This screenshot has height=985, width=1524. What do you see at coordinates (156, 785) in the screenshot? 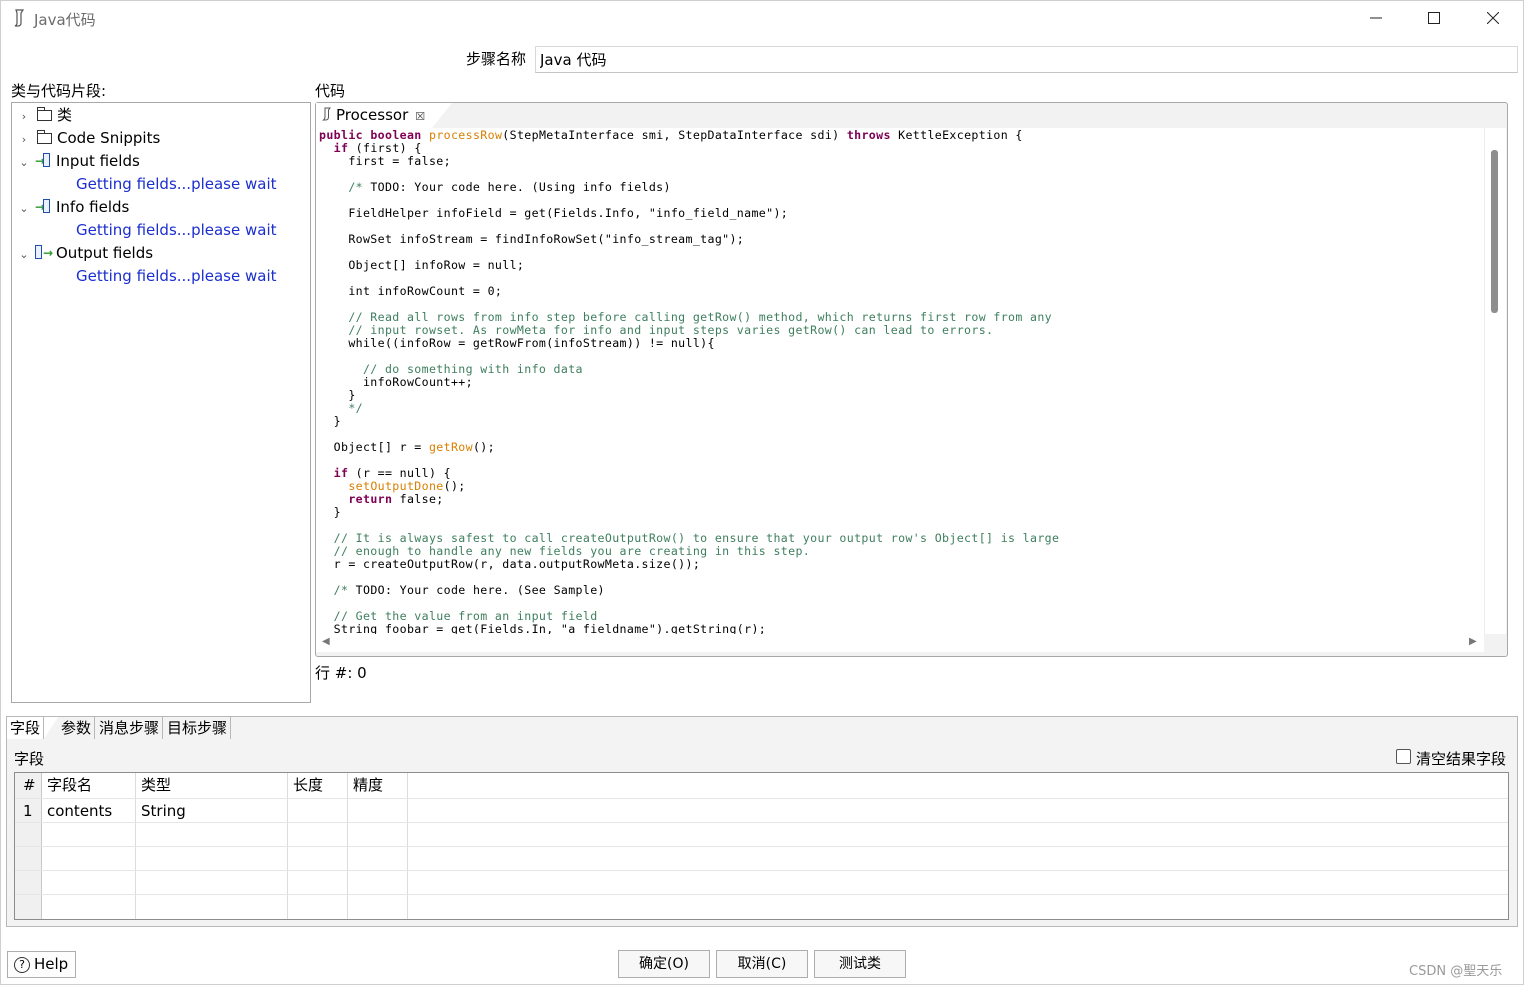
I see `column-header-type: 类型` at bounding box center [156, 785].